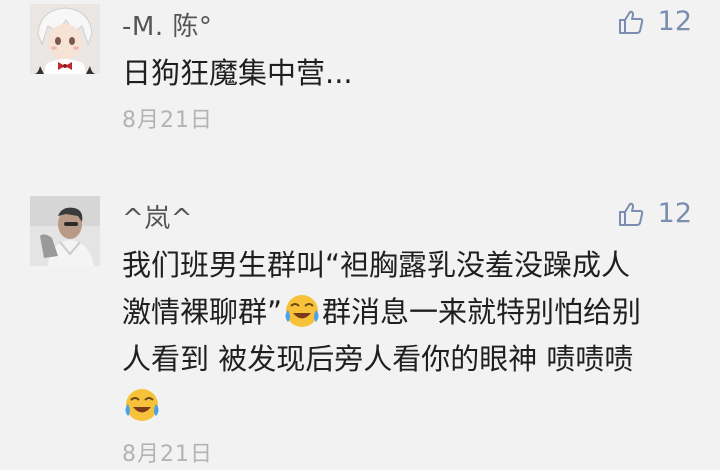 This screenshot has height=470, width=720. I want to click on comment-text-line: 人看到 被发现后旁人看你的眼神 啧啧啧, so click(378, 359).